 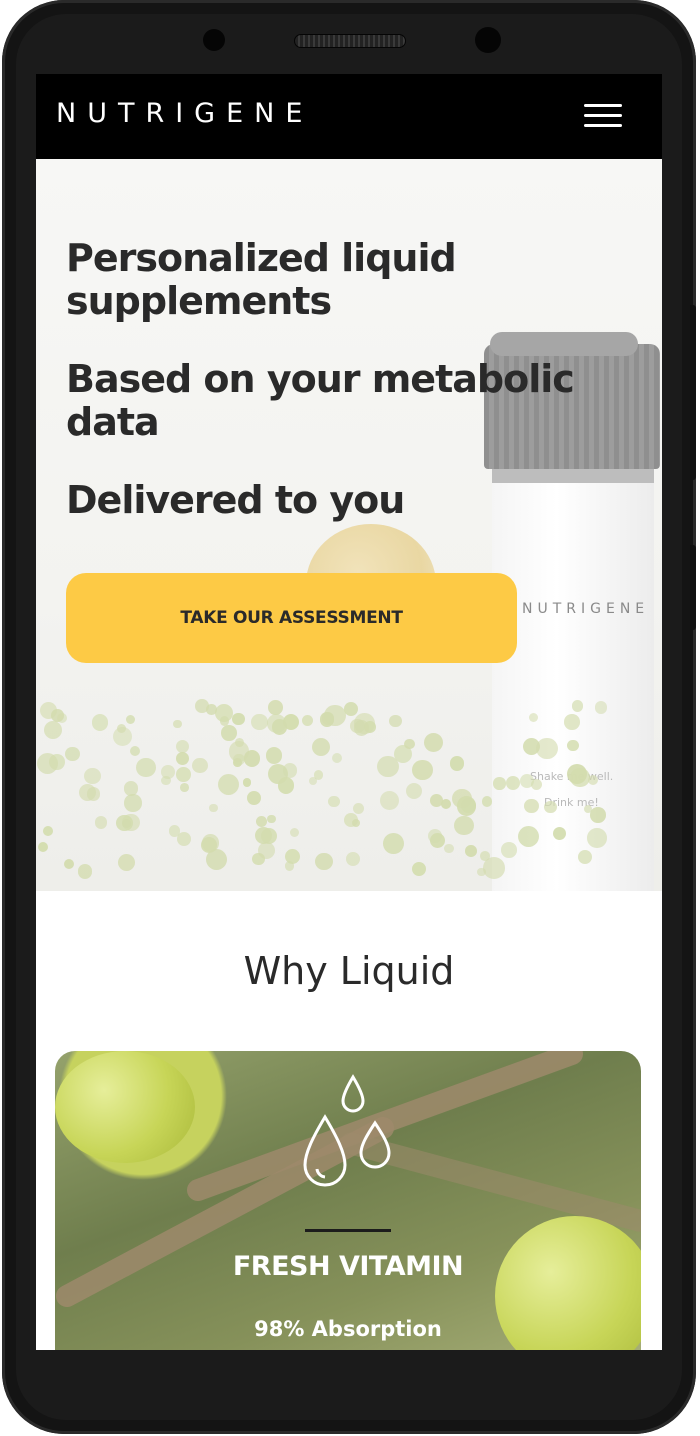 What do you see at coordinates (261, 279) in the screenshot?
I see `hero-headline: Personalized liquid supplements` at bounding box center [261, 279].